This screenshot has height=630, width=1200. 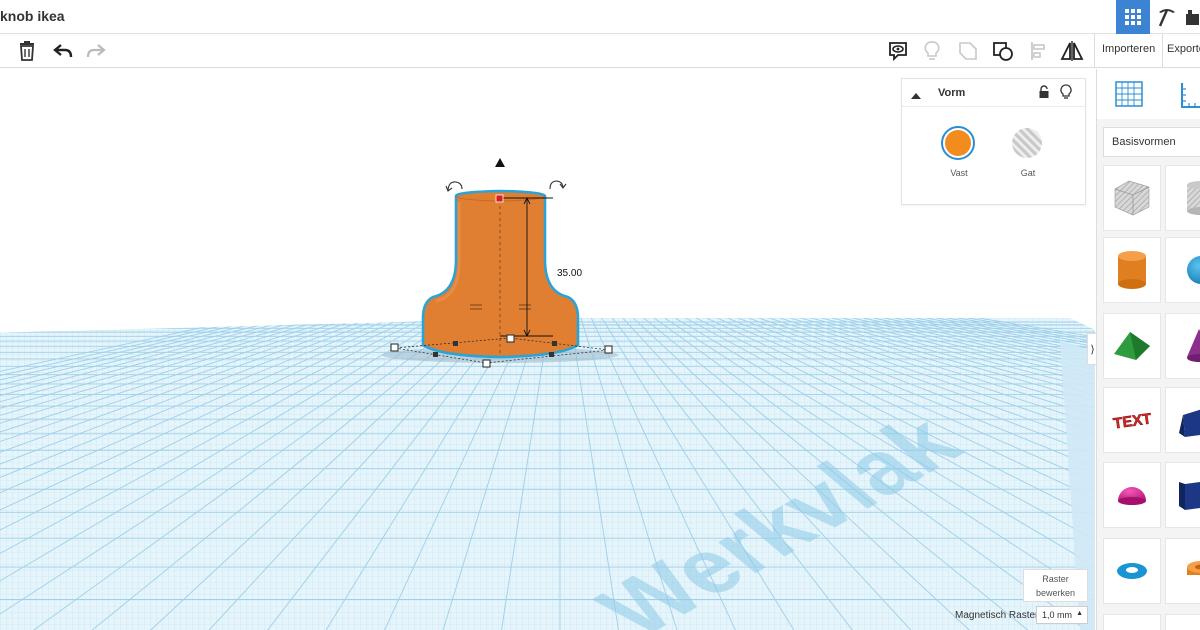 I want to click on align-icon, so click(x=1039, y=51).